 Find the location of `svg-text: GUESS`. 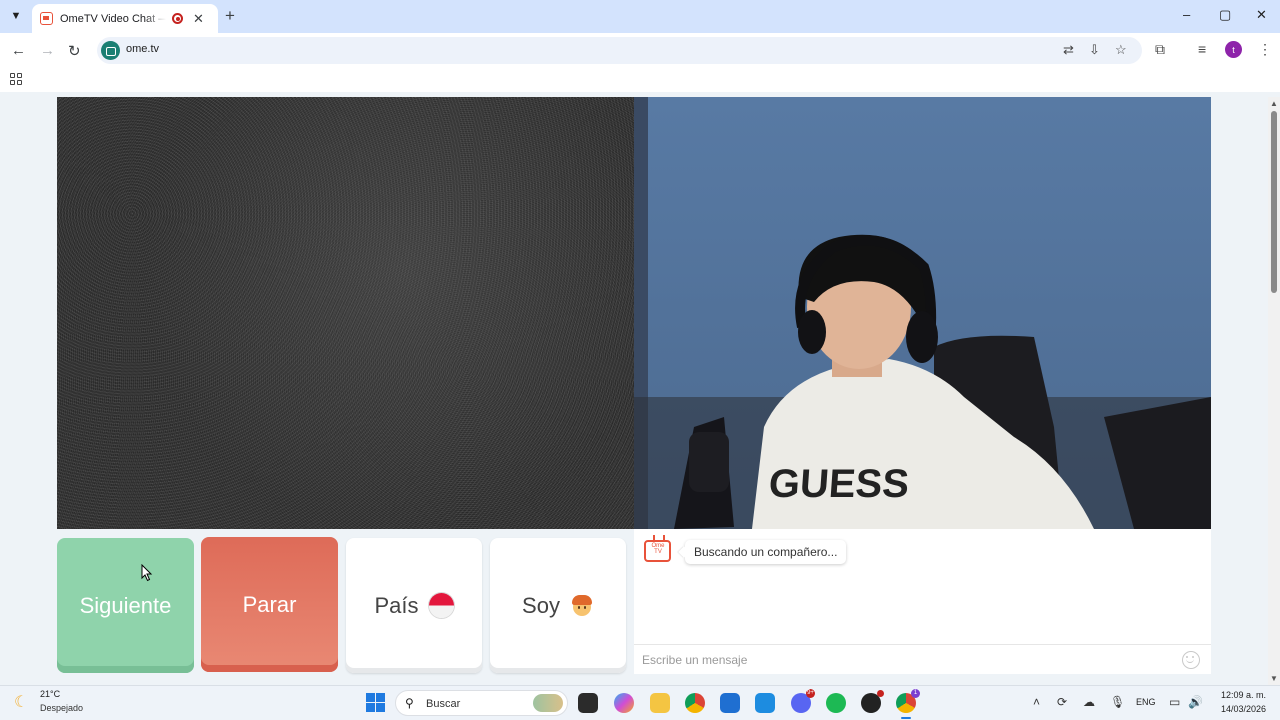

svg-text: GUESS is located at coordinates (838, 484).